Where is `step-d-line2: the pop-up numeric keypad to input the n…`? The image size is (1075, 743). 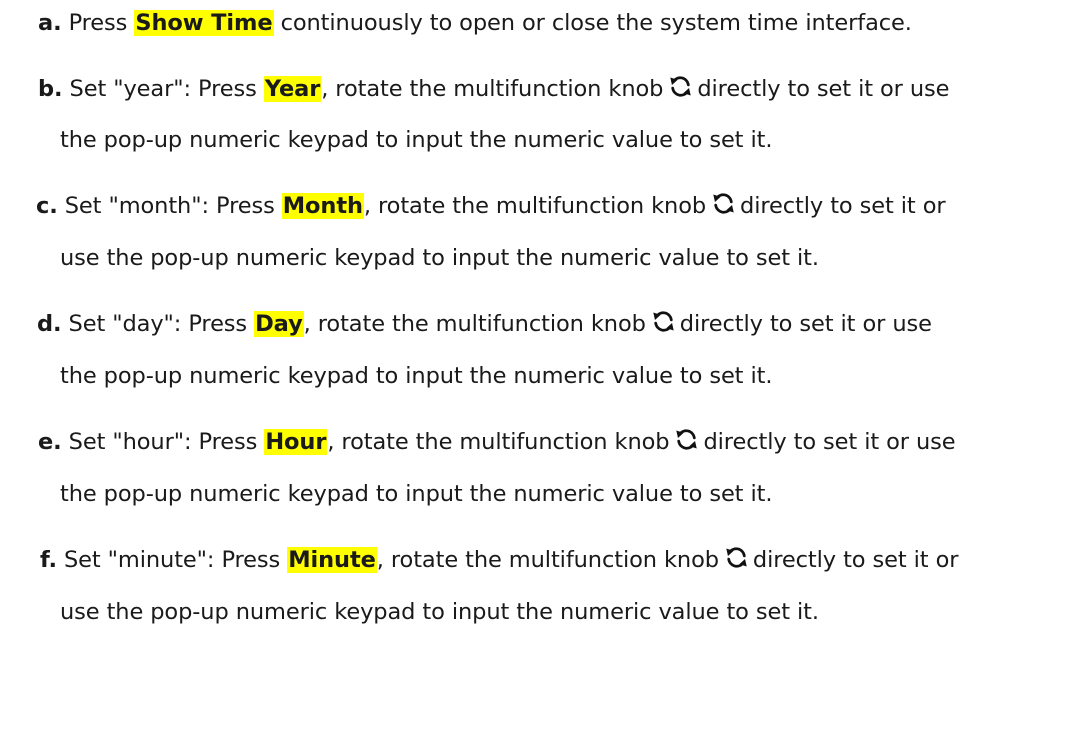
step-d-line2: the pop-up numeric keypad to input the n… is located at coordinates (416, 376).